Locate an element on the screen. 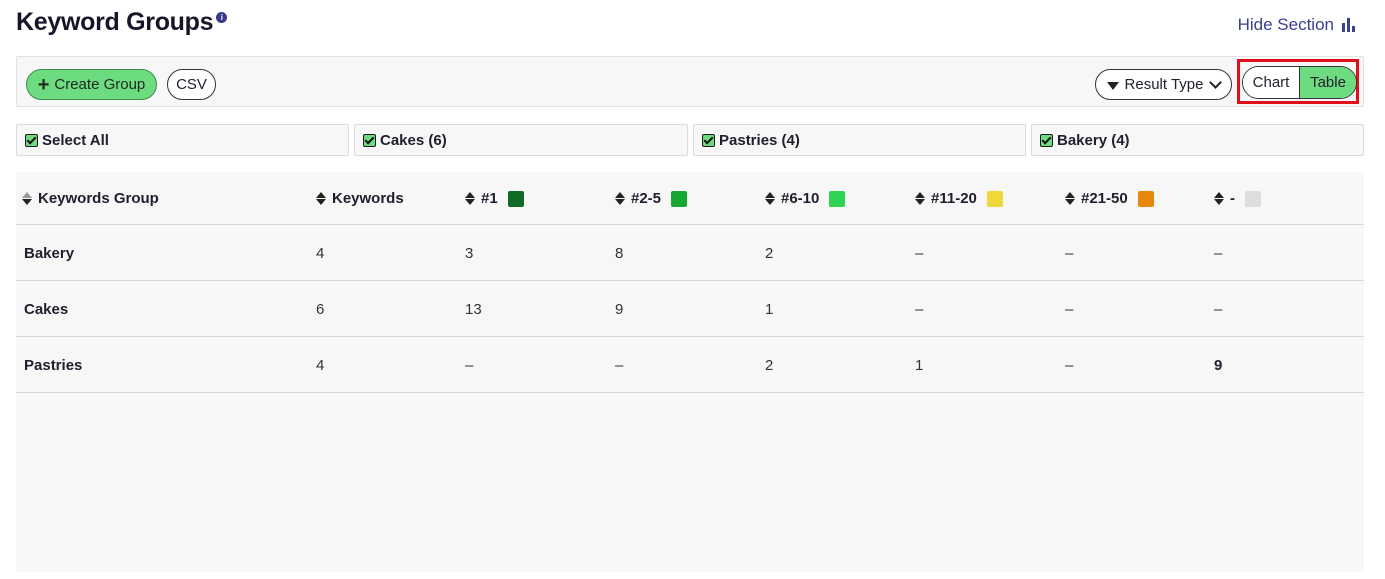  column-header-label: #6-10 is located at coordinates (800, 198).